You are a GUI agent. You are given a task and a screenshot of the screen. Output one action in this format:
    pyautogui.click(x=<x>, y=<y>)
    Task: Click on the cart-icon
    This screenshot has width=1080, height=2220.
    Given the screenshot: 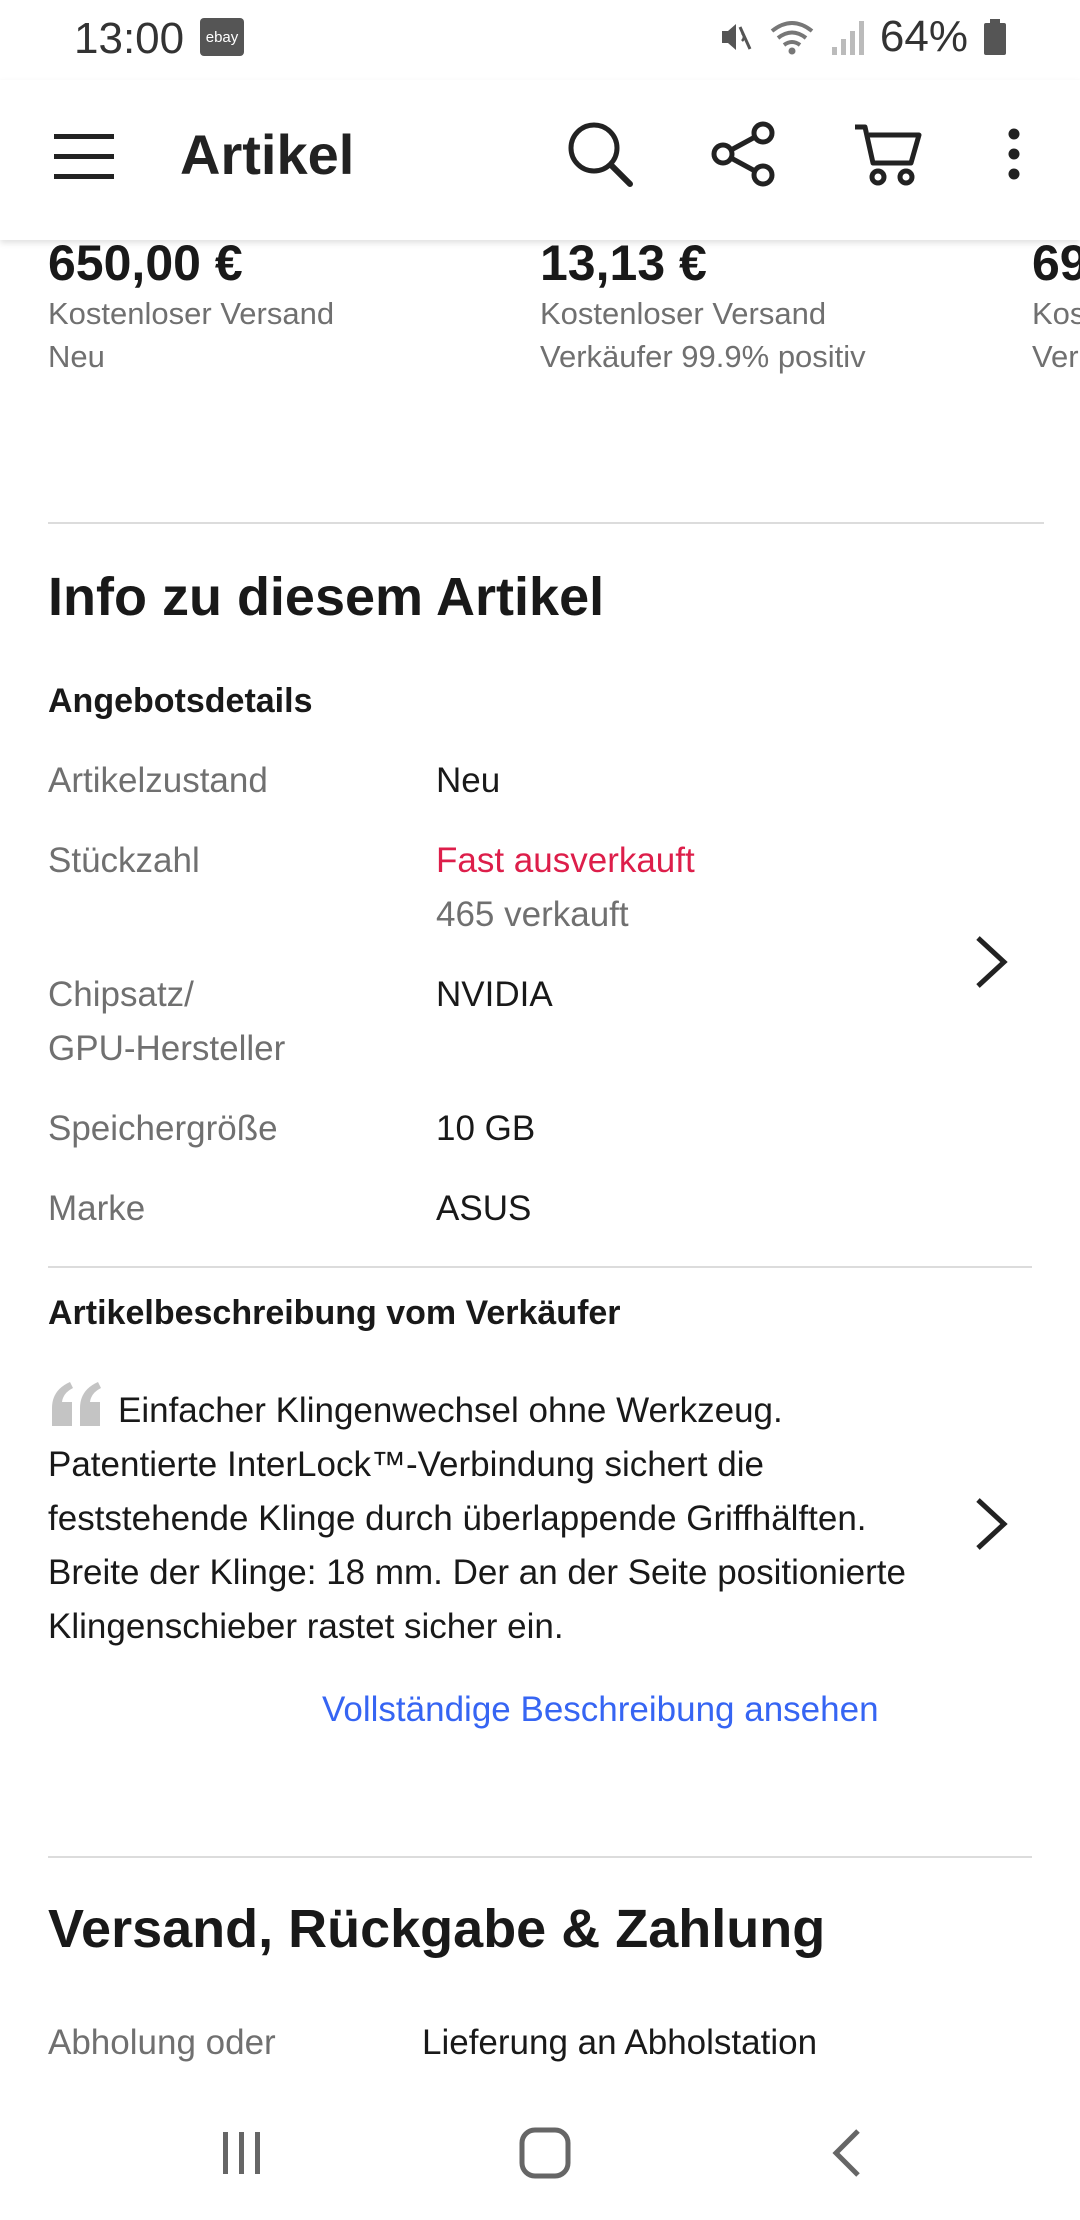 What is the action you would take?
    pyautogui.click(x=888, y=156)
    